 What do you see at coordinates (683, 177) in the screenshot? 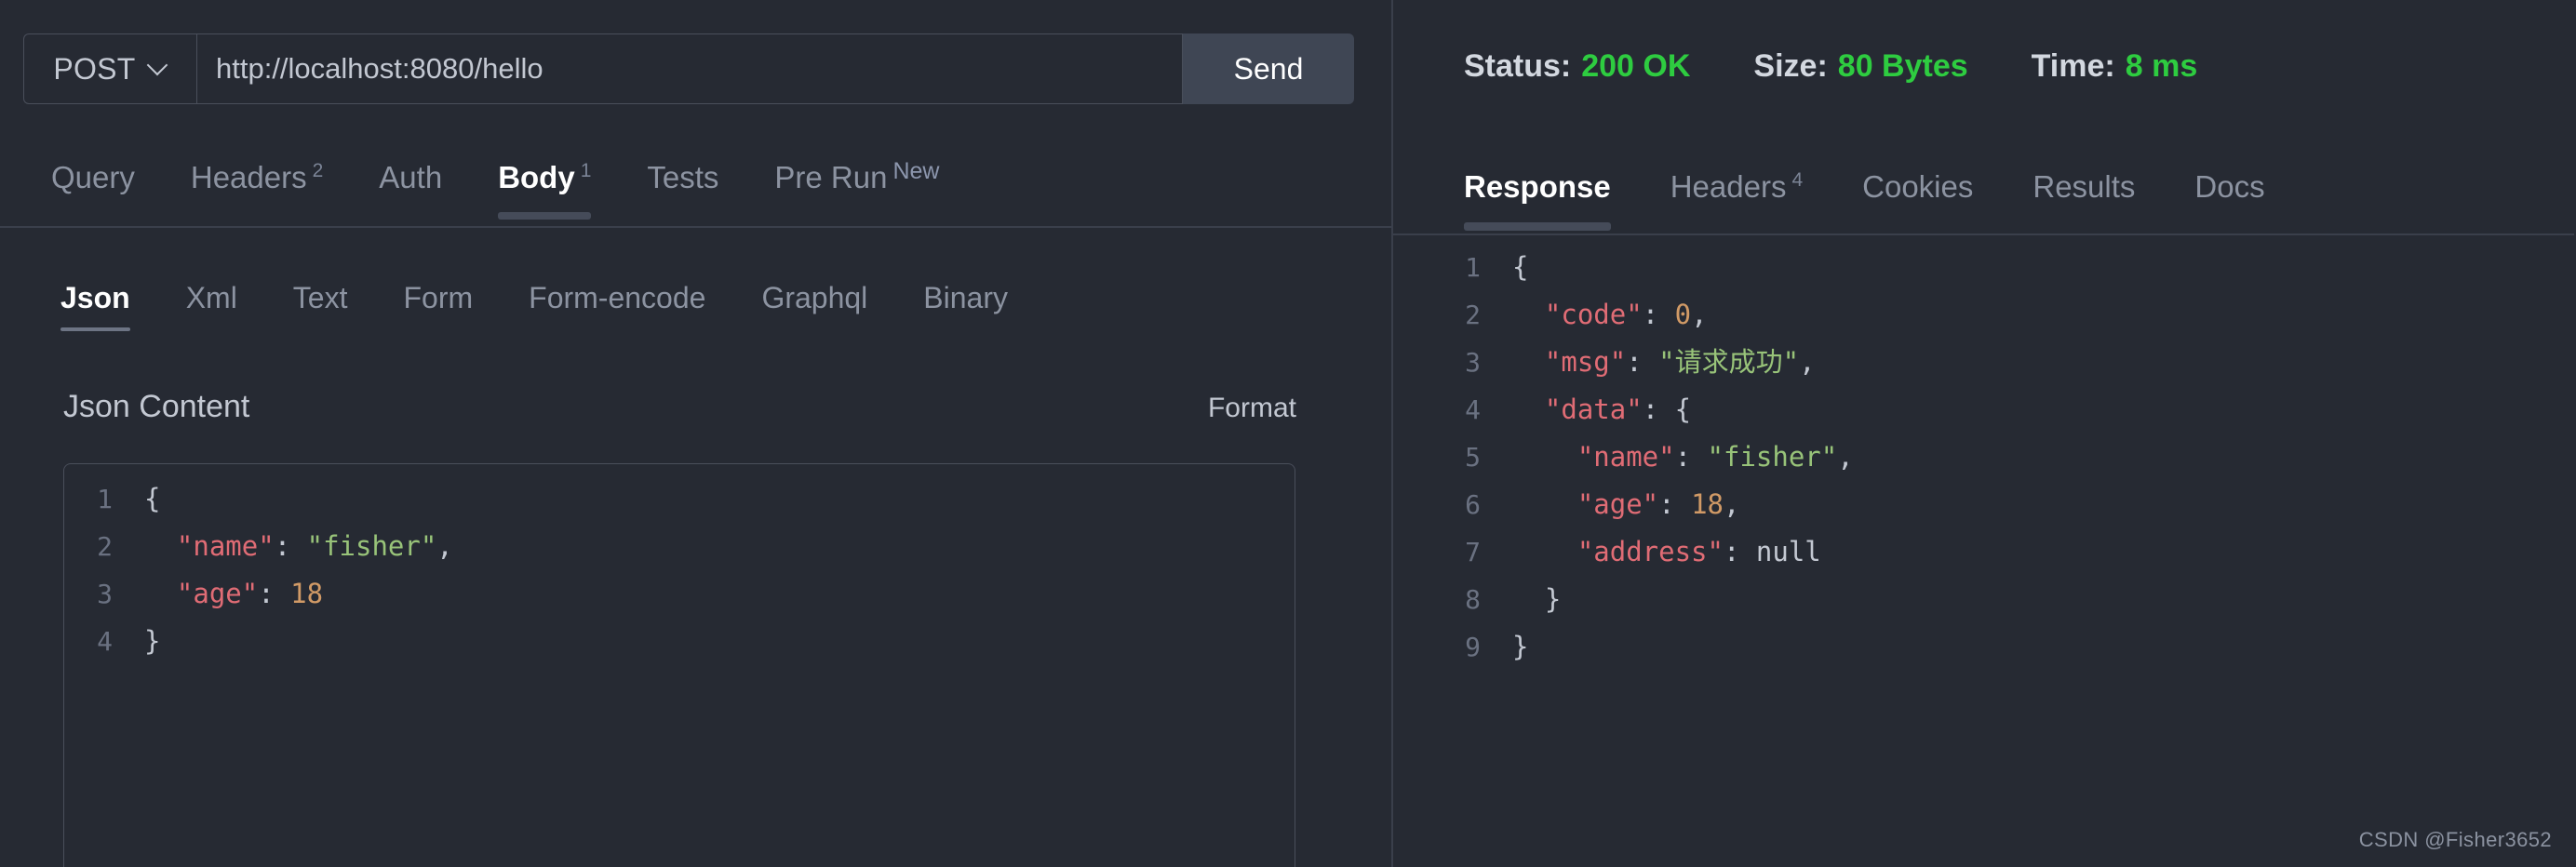
I see `tab-label: Tests` at bounding box center [683, 177].